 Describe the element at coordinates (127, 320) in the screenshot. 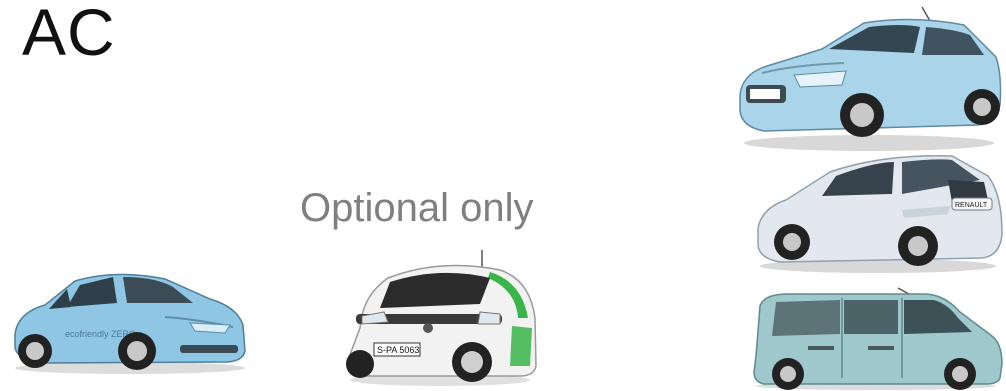

I see `nissan-leaf-image: ecofriendly ZERO` at that location.